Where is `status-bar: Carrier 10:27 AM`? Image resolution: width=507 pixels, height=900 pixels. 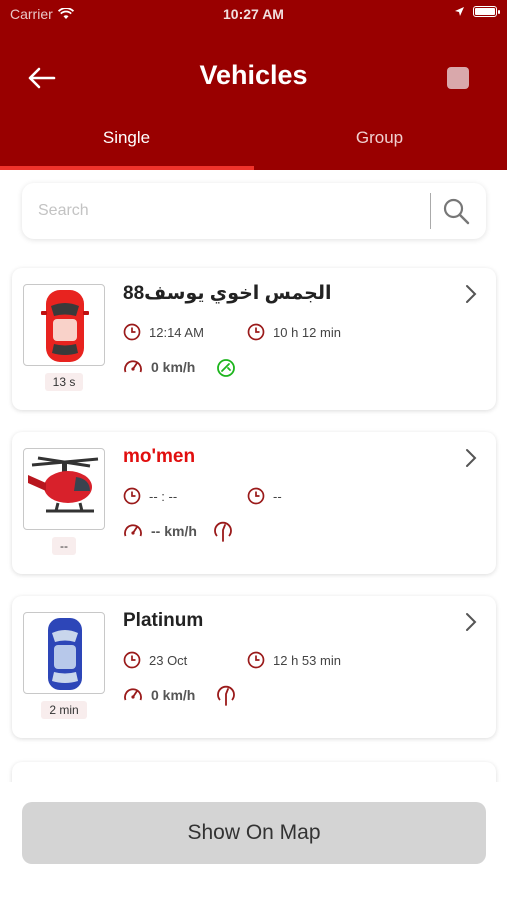 status-bar: Carrier 10:27 AM is located at coordinates (253, 15).